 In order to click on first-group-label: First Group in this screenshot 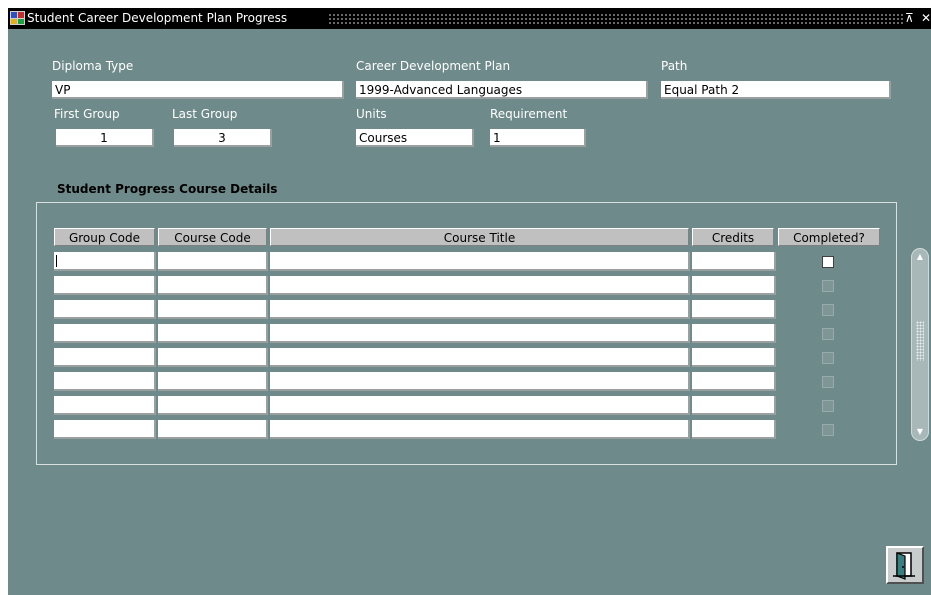, I will do `click(87, 114)`.